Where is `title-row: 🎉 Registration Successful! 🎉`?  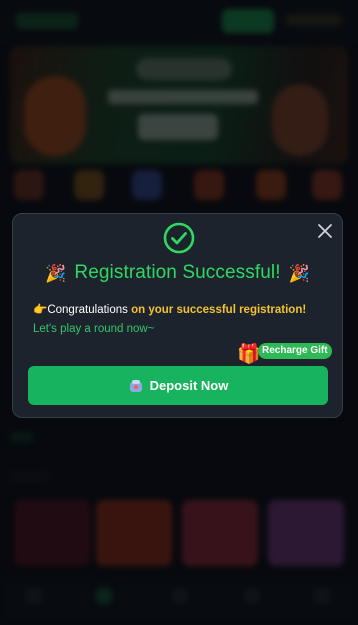 title-row: 🎉 Registration Successful! 🎉 is located at coordinates (177, 273).